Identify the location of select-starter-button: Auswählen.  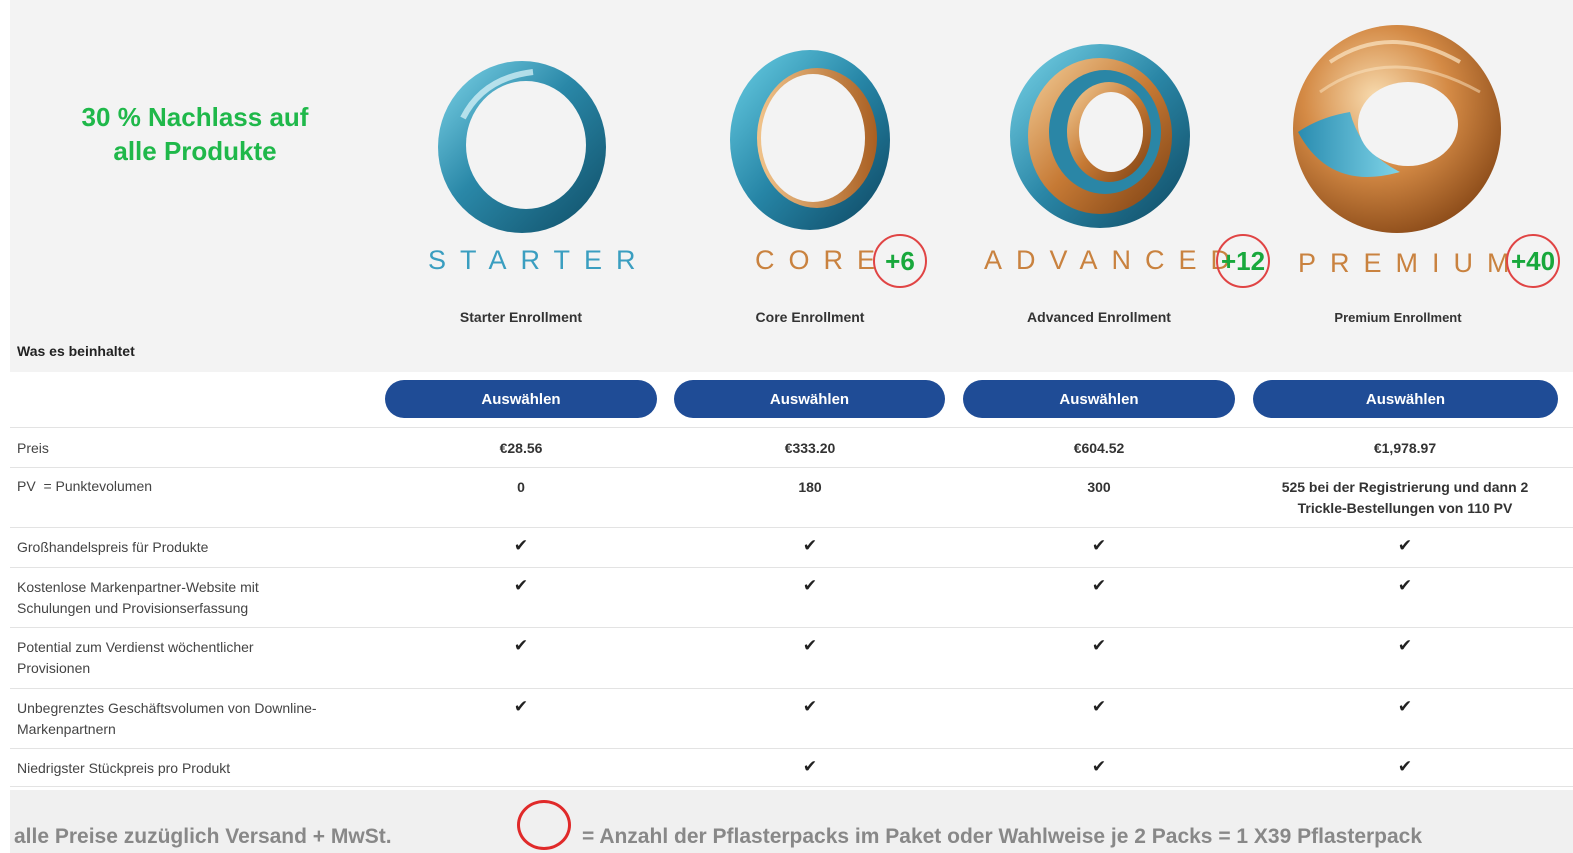
(521, 399).